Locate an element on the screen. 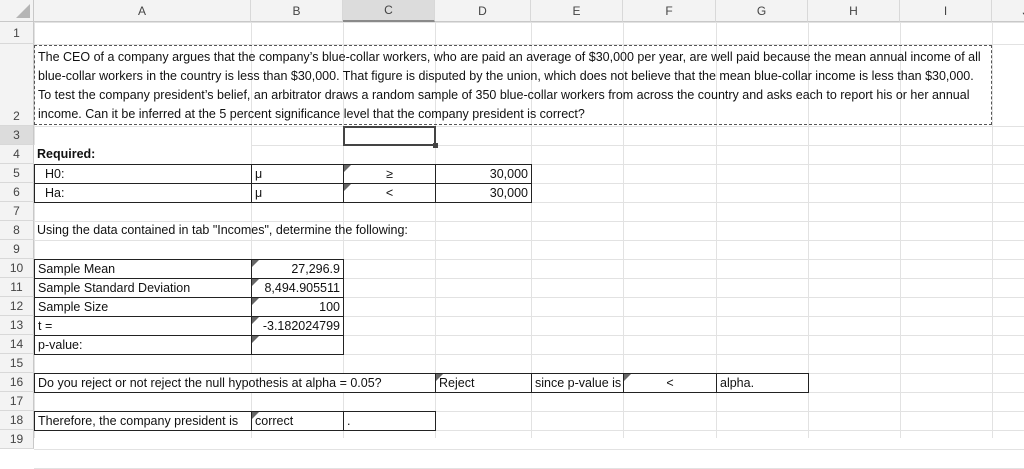 This screenshot has width=1024, height=469. sample-size-value: 100 is located at coordinates (297, 307).